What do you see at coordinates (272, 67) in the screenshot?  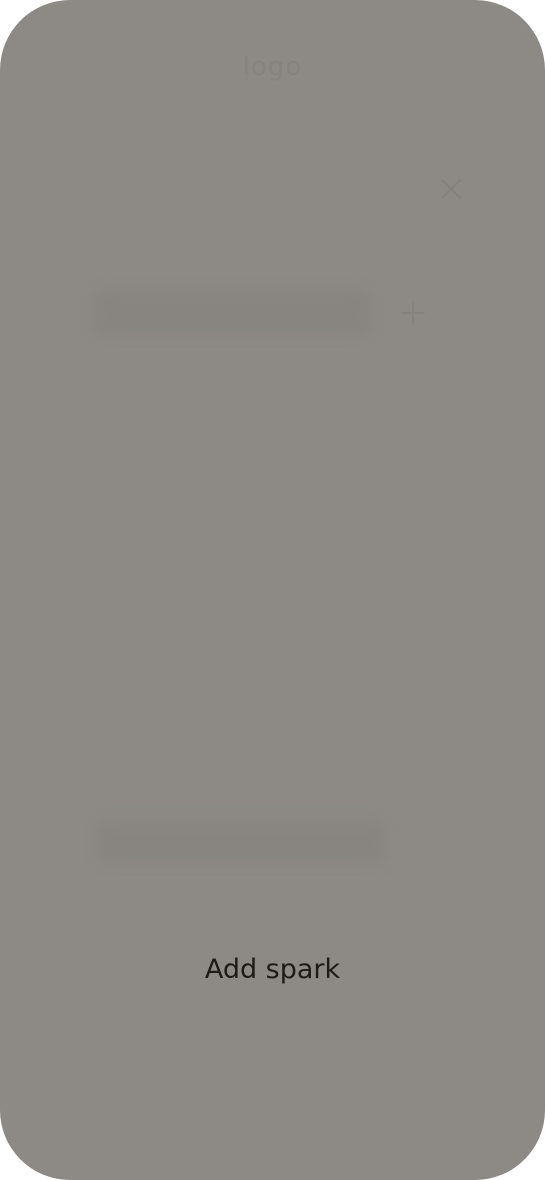 I see `logo: logo` at bounding box center [272, 67].